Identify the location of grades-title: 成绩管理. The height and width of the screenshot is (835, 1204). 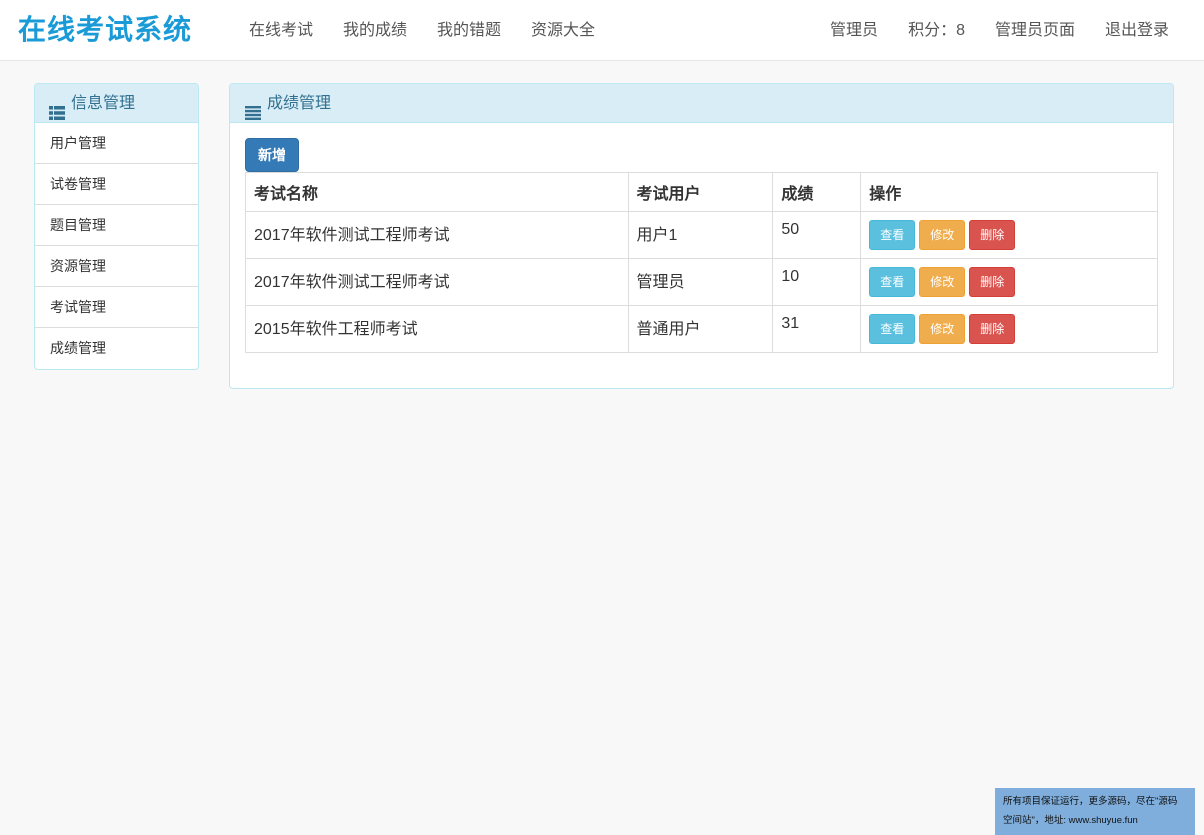
(299, 103).